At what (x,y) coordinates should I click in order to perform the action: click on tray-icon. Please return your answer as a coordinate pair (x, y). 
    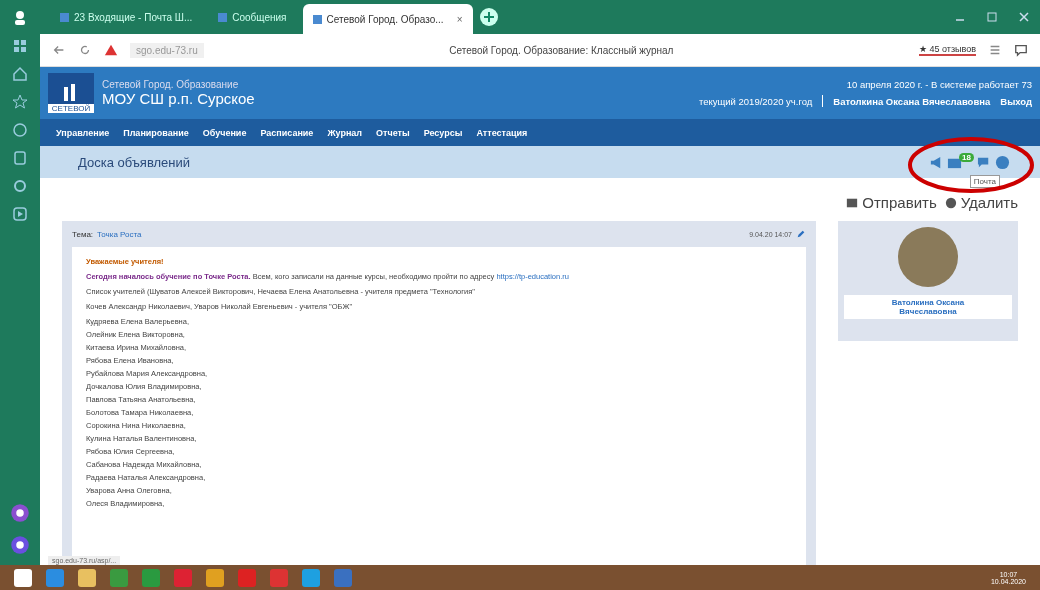
    Looking at the image, I should click on (852, 202).